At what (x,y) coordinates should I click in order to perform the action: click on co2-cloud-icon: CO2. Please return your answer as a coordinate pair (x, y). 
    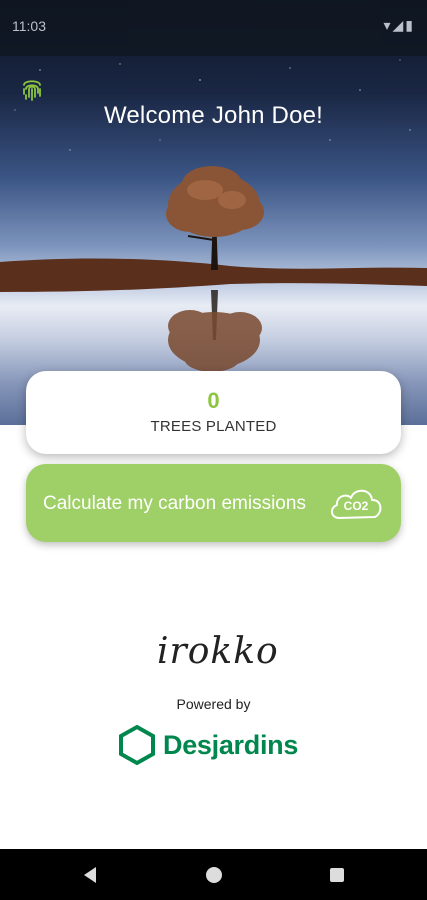
    Looking at the image, I should click on (356, 503).